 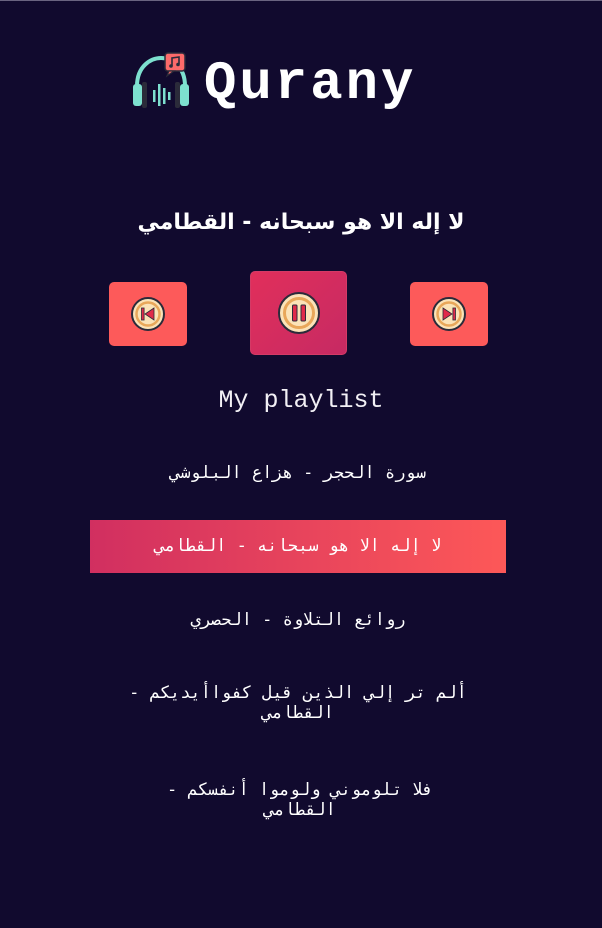 What do you see at coordinates (301, 222) in the screenshot?
I see `now-playing-title: لا إله الا هو سبحانه - القطامي` at bounding box center [301, 222].